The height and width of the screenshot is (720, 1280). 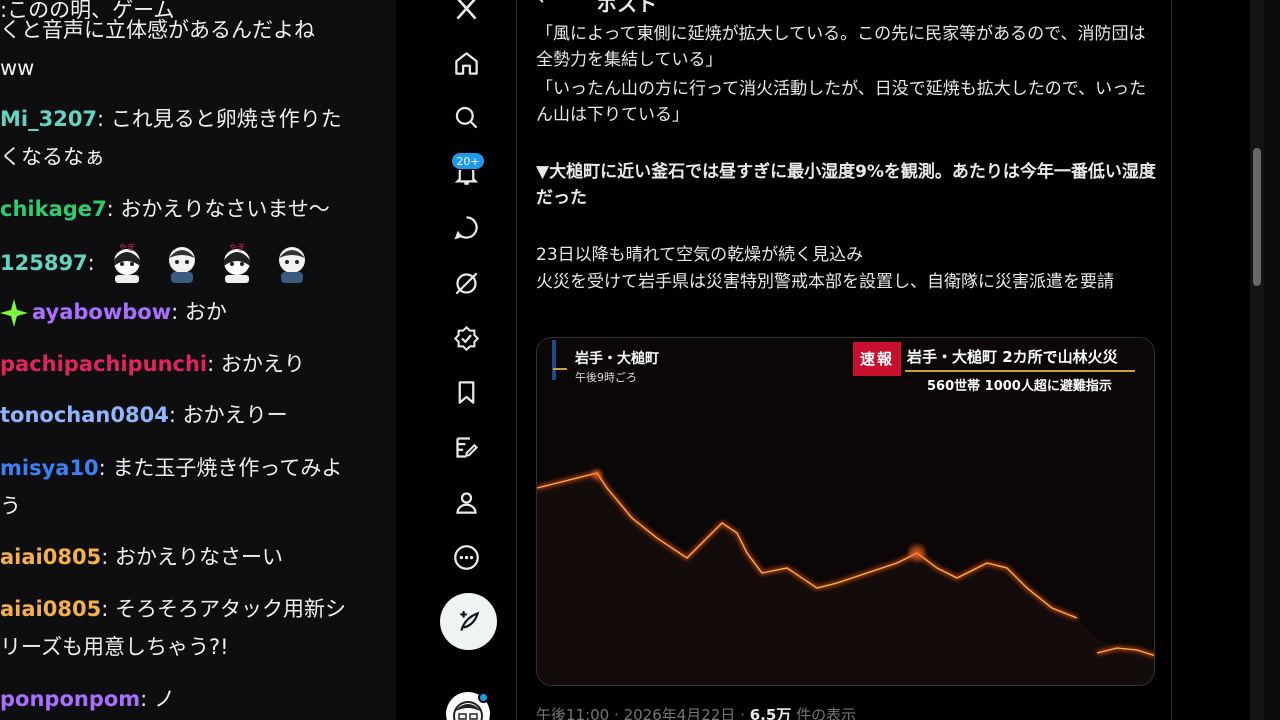 I want to click on location-caption-bar, so click(x=554, y=360).